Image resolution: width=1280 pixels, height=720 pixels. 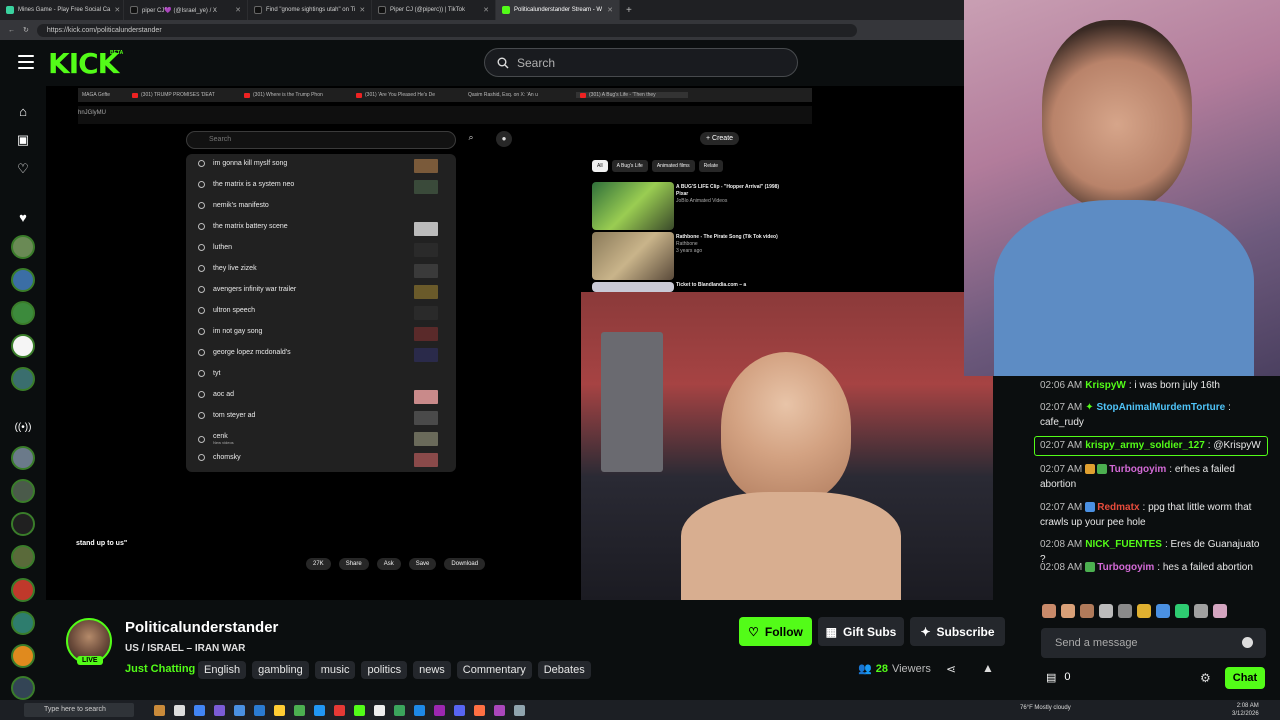 I want to click on stream-tag: Commentary, so click(x=494, y=670).